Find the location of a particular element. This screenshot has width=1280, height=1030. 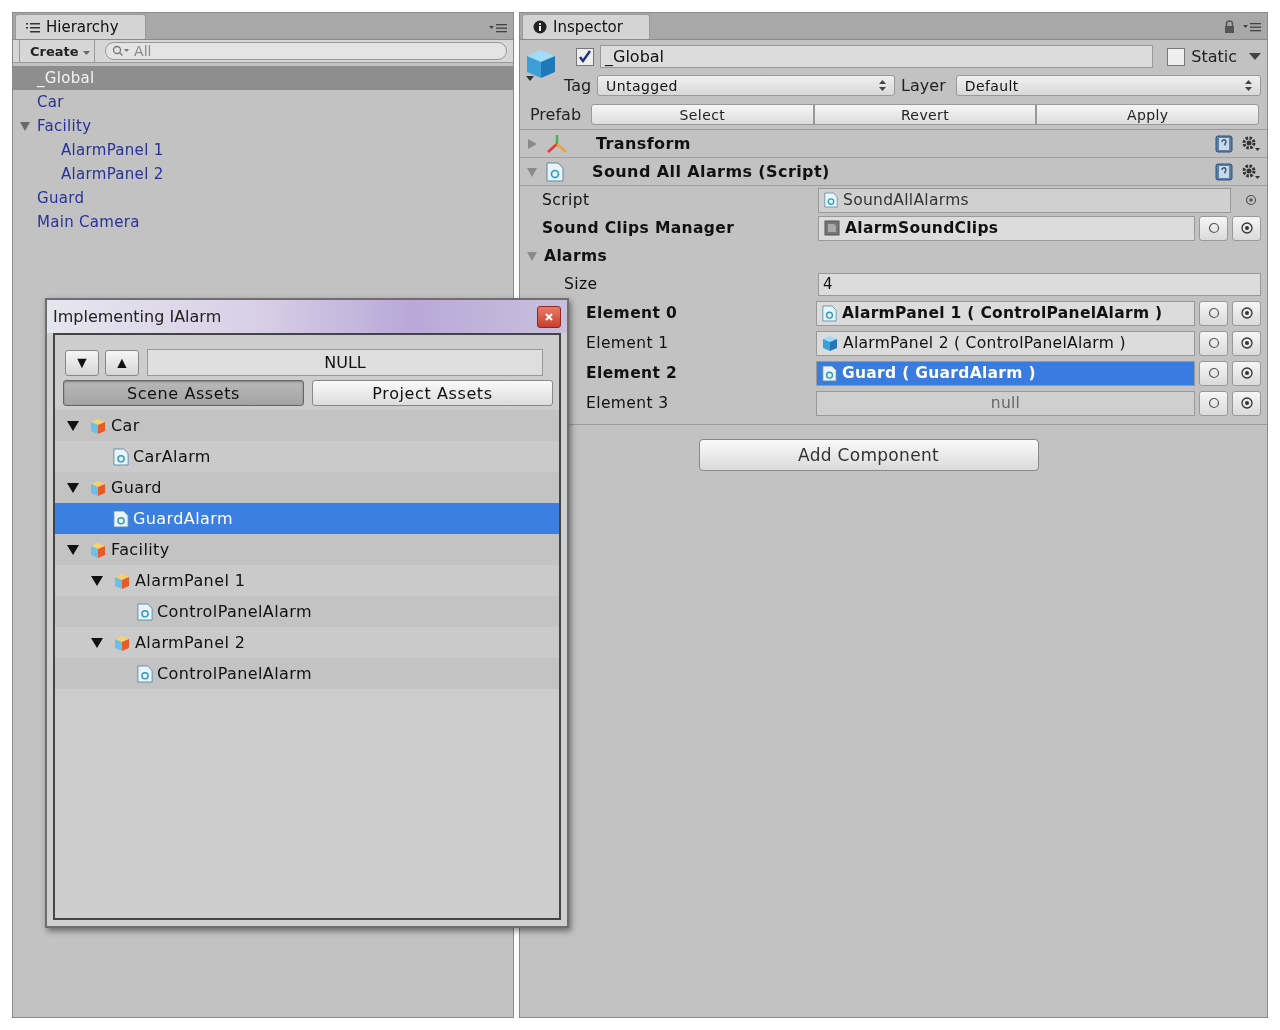

field-value: null is located at coordinates (1005, 403).